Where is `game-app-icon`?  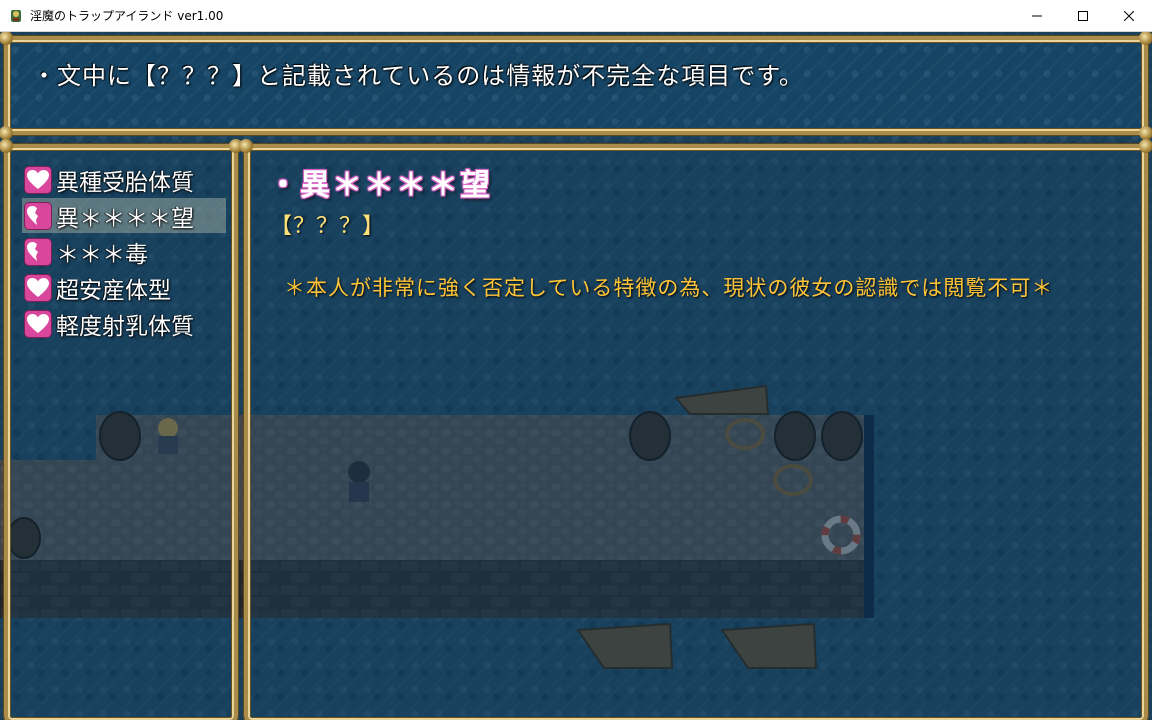 game-app-icon is located at coordinates (16, 15).